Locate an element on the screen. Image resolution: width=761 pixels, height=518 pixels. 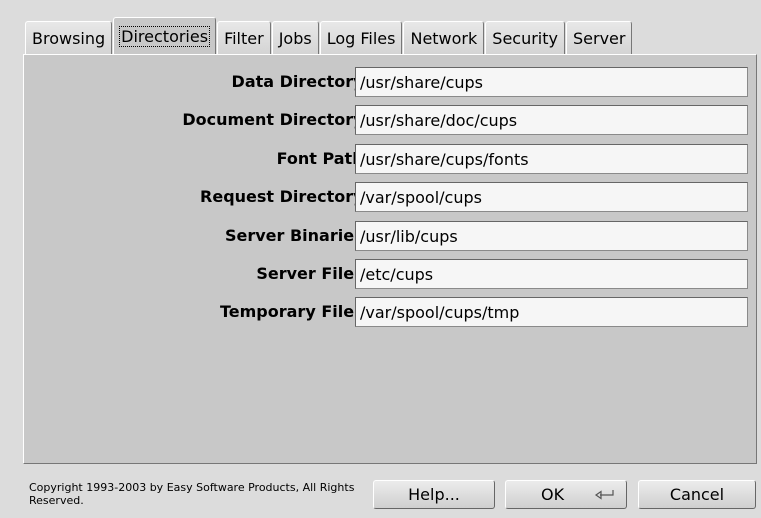
font-path-row: Font Path: is located at coordinates (391, 159).